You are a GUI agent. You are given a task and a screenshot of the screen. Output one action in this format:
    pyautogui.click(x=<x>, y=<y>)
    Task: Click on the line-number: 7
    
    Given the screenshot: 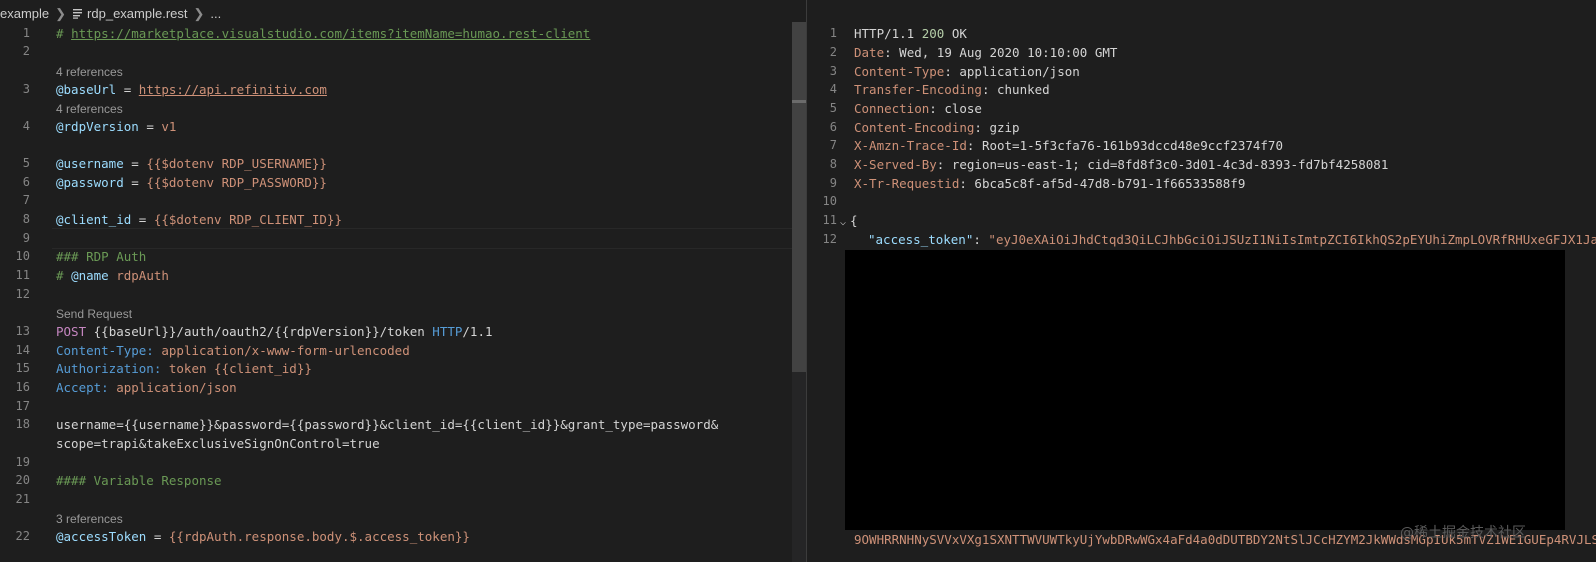 What is the action you would take?
    pyautogui.click(x=833, y=145)
    